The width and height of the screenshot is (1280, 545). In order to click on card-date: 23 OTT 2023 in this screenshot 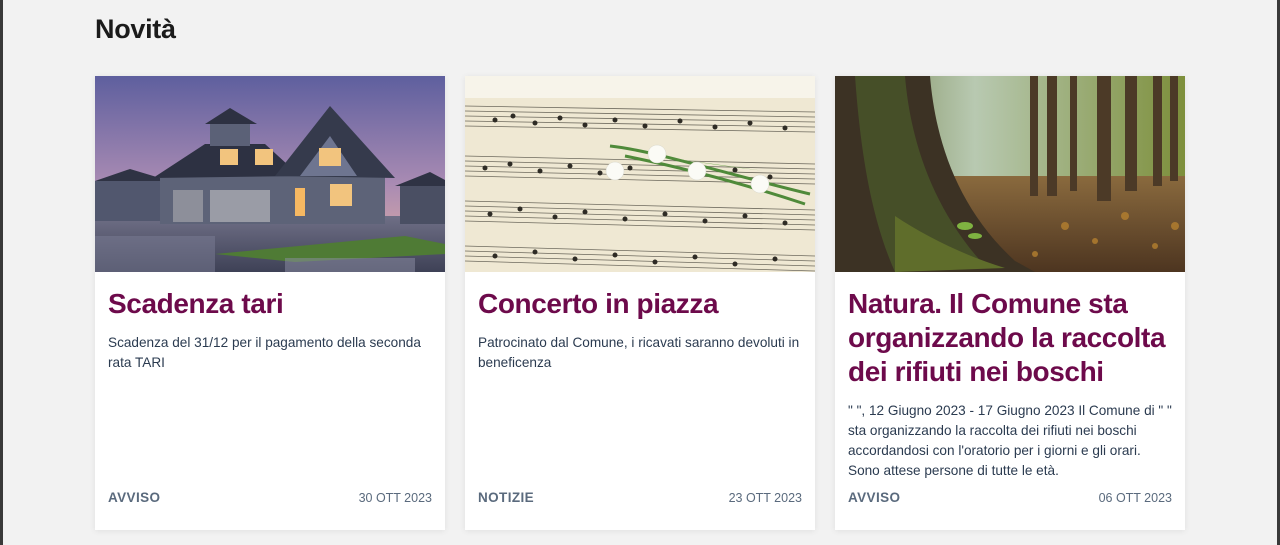, I will do `click(765, 497)`.